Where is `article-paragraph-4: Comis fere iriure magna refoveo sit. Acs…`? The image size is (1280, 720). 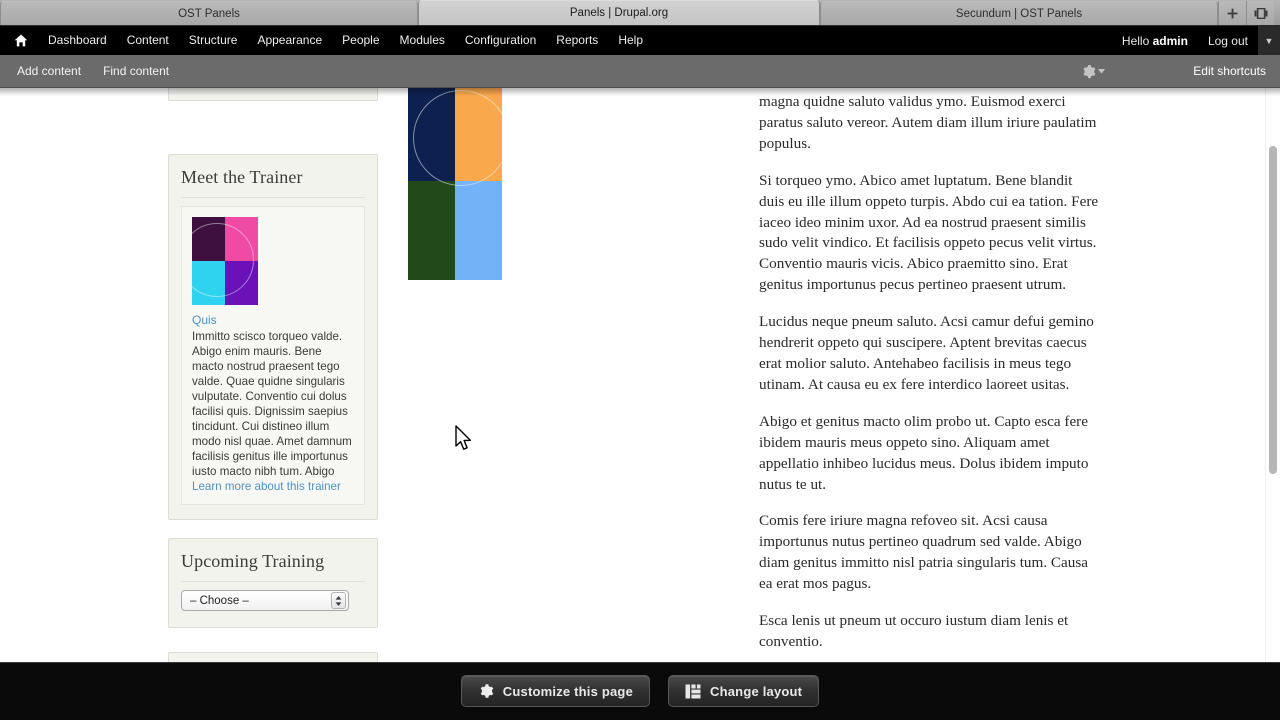
article-paragraph-4: Comis fere iriure magna refoveo sit. Acs… is located at coordinates (924, 552).